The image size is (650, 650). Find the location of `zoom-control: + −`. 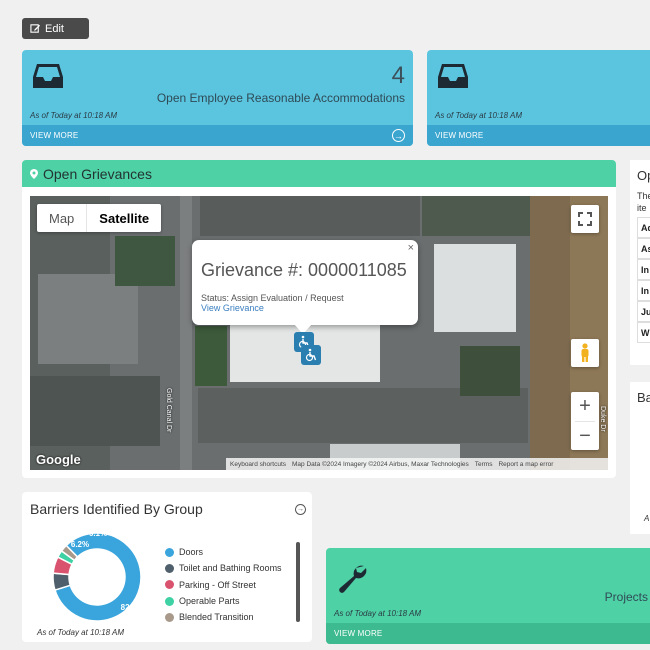

zoom-control: + − is located at coordinates (585, 421).